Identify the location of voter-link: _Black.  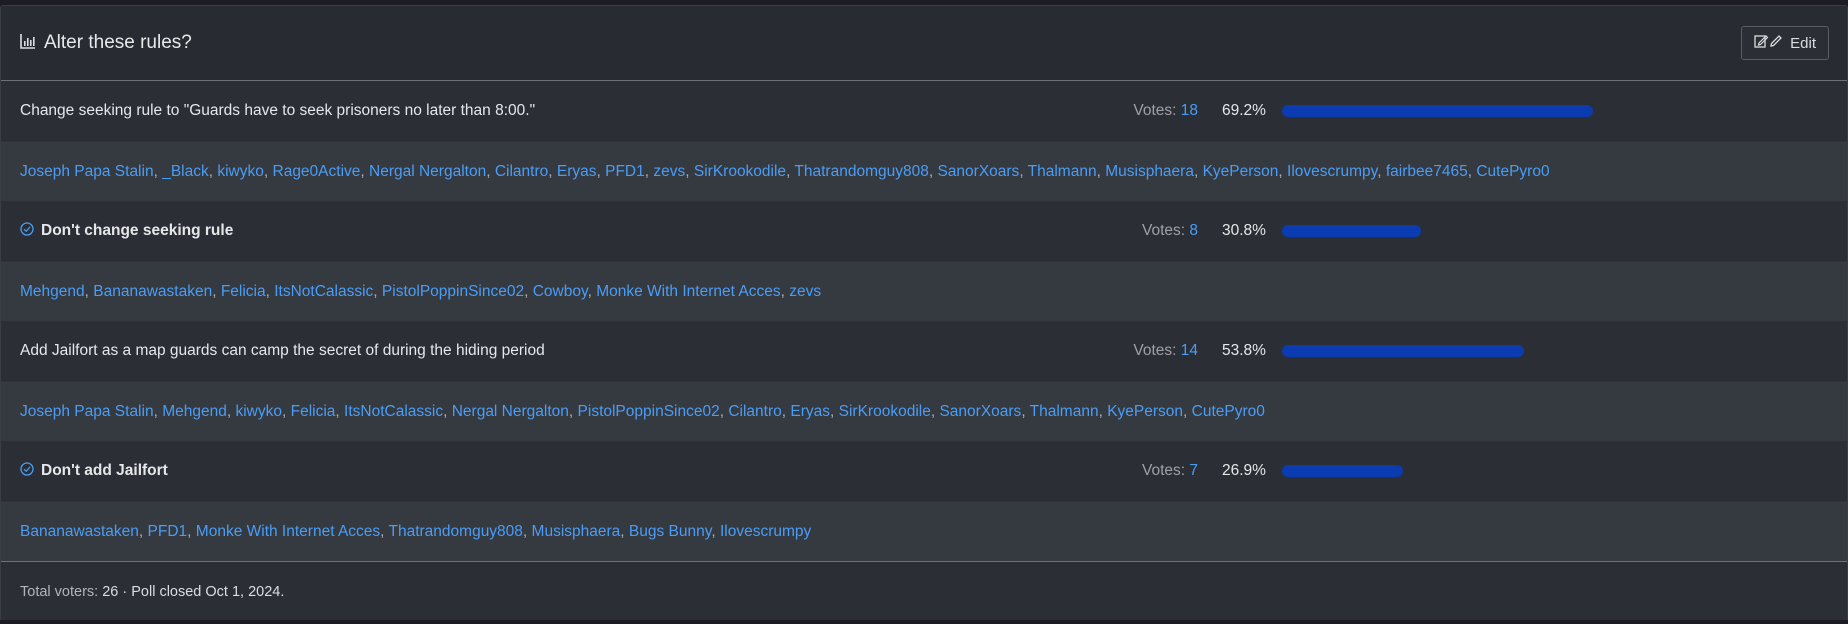
(185, 171).